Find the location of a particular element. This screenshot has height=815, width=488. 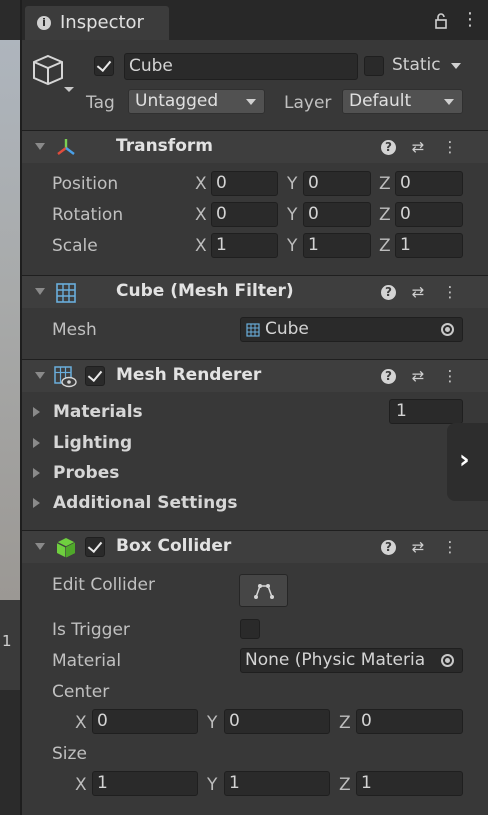

static-dropdown-arrow is located at coordinates (456, 66).